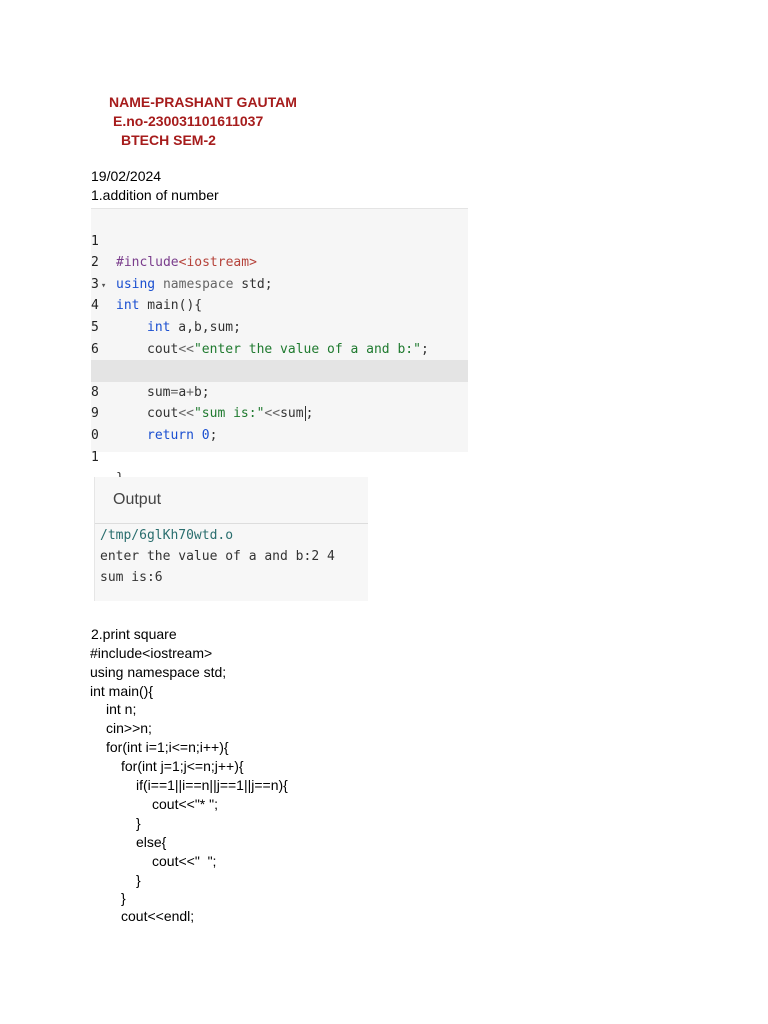  I want to click on output-divider, so click(231, 523).